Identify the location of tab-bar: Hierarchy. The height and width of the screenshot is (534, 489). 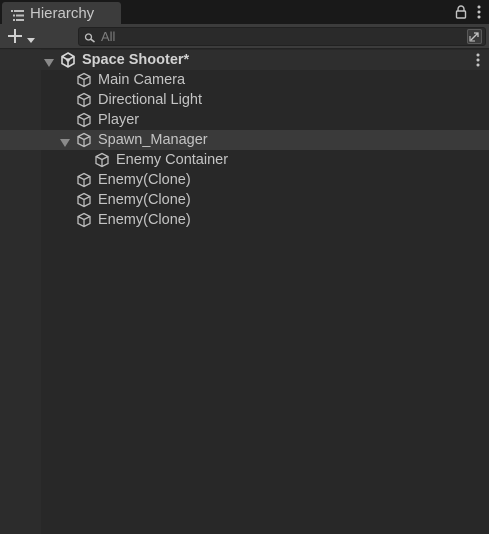
(244, 12).